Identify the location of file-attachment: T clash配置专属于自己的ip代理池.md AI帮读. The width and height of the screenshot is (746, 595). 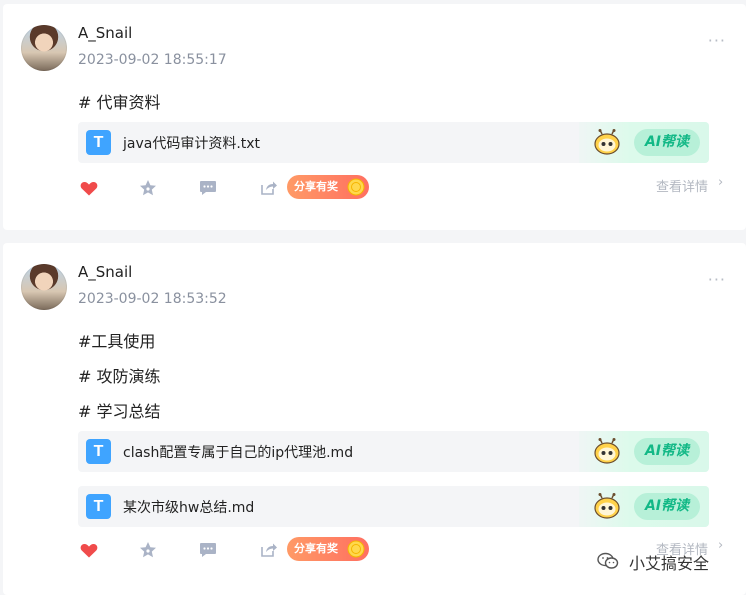
(393, 451).